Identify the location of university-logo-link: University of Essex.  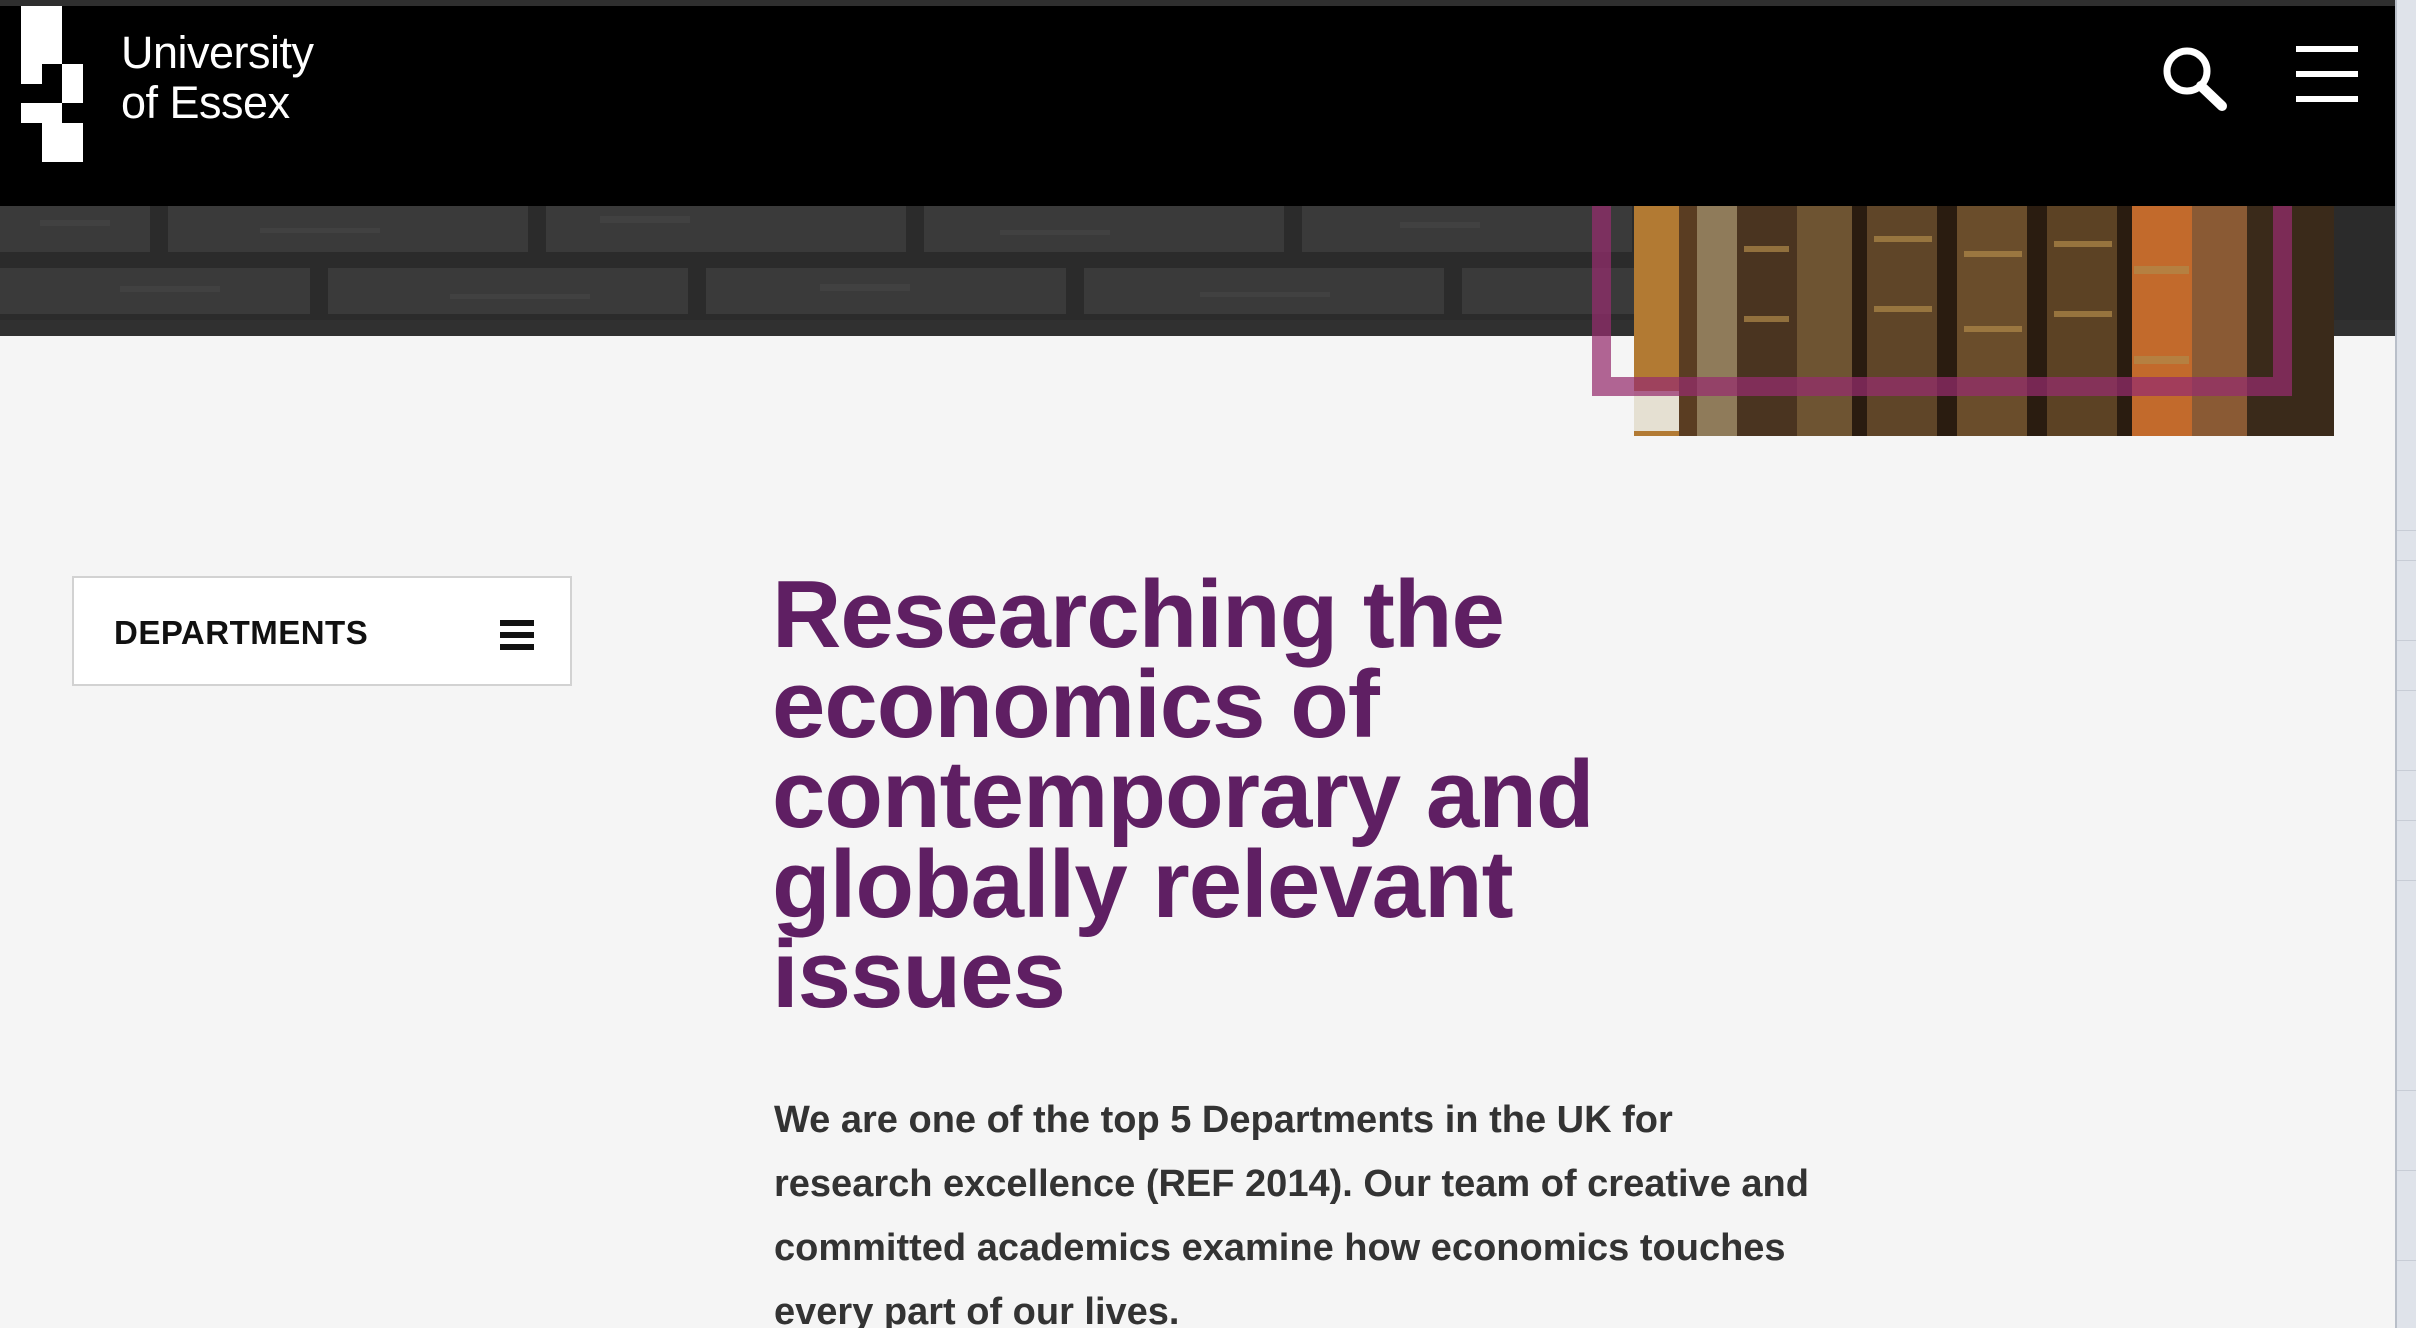
(186, 84).